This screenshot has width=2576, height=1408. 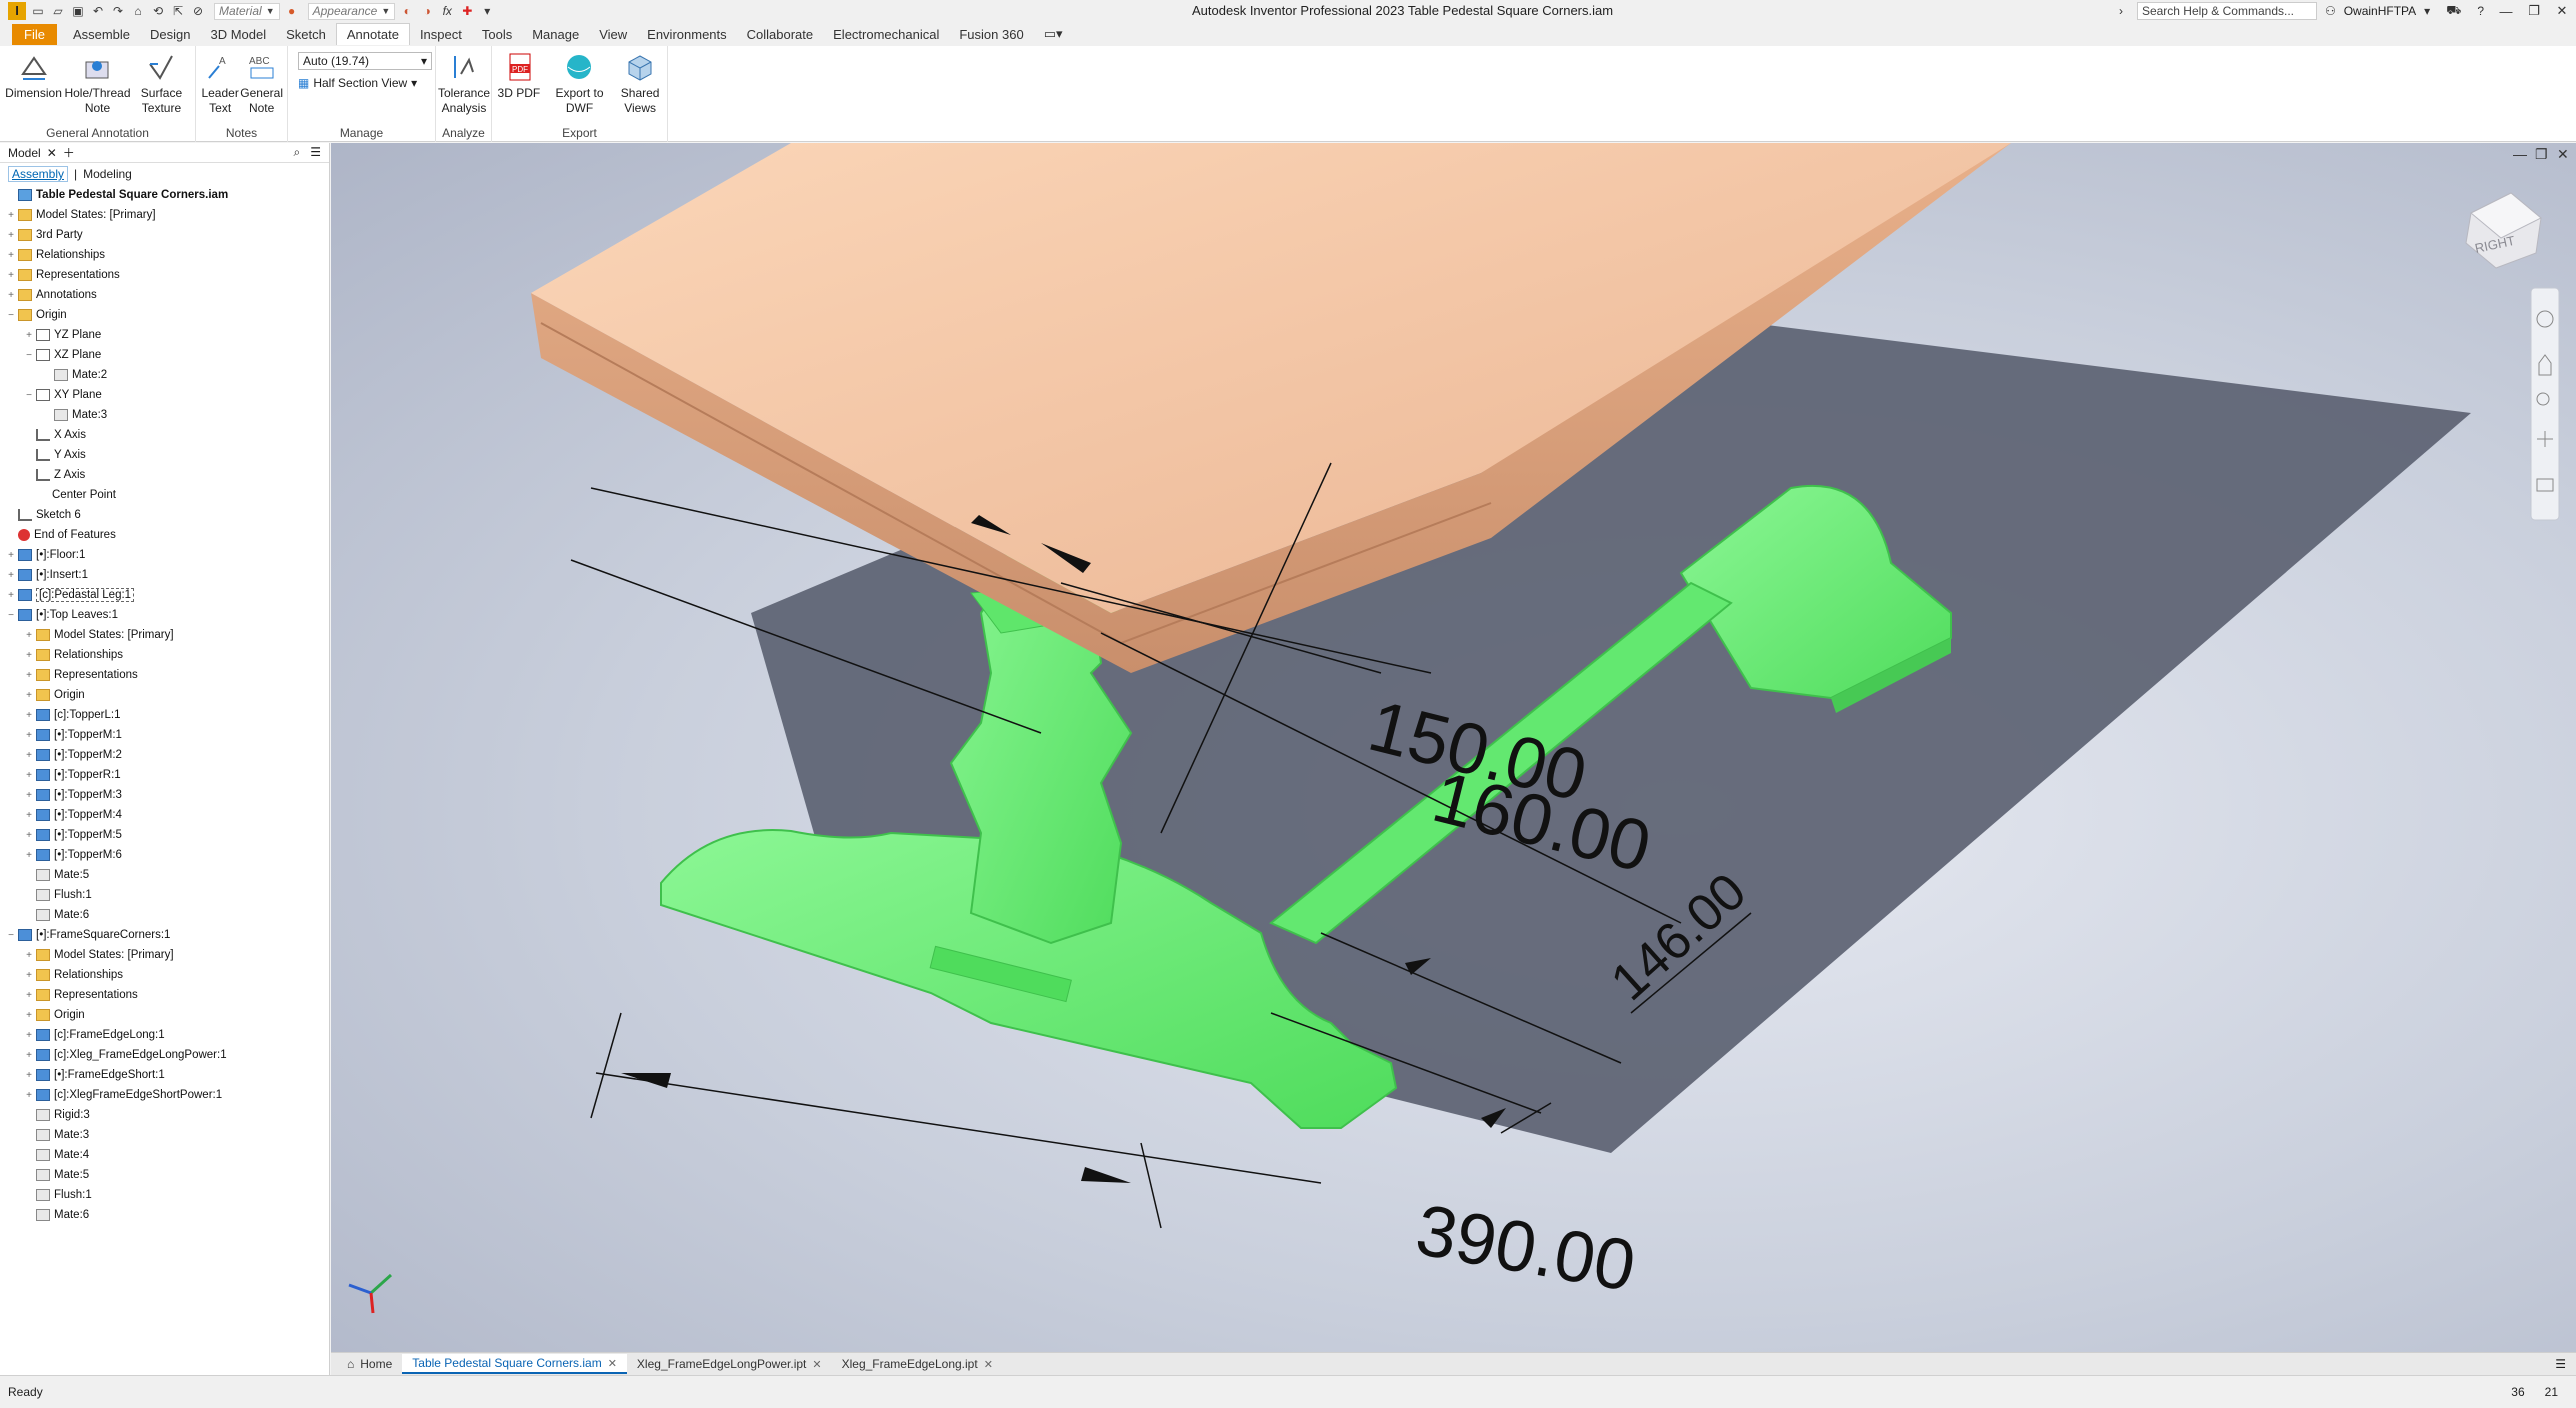 I want to click on tree-node: Mate:4, so click(x=167, y=1155).